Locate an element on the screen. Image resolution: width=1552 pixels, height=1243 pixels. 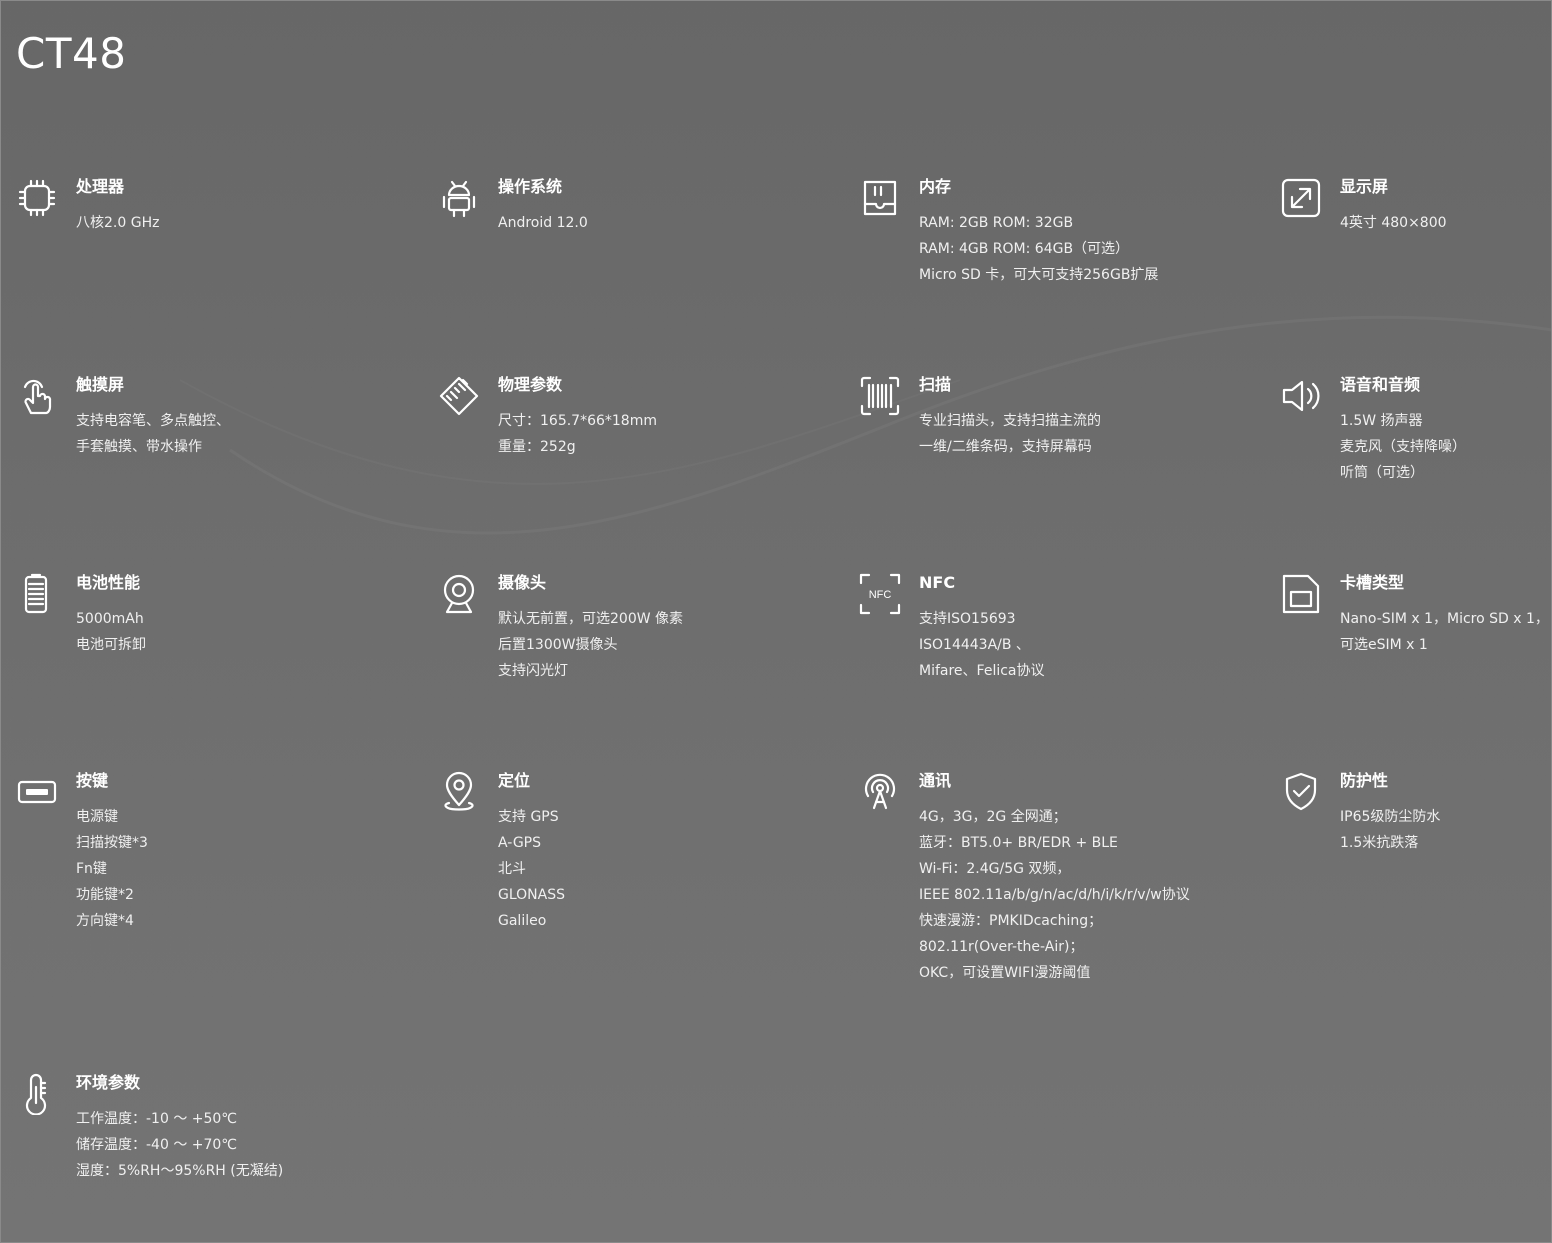
spec-value: RAM: 4GB ROM: 64GB（可选） is located at coordinates (1024, 249).